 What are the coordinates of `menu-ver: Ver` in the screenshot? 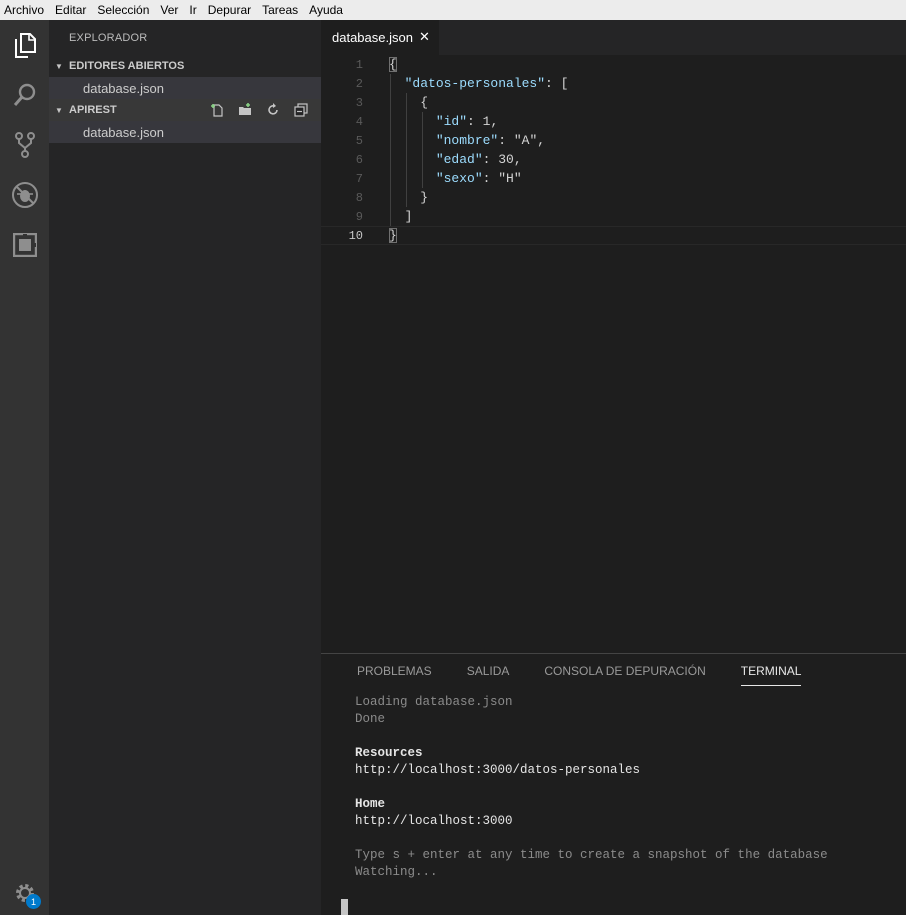 It's located at (169, 10).